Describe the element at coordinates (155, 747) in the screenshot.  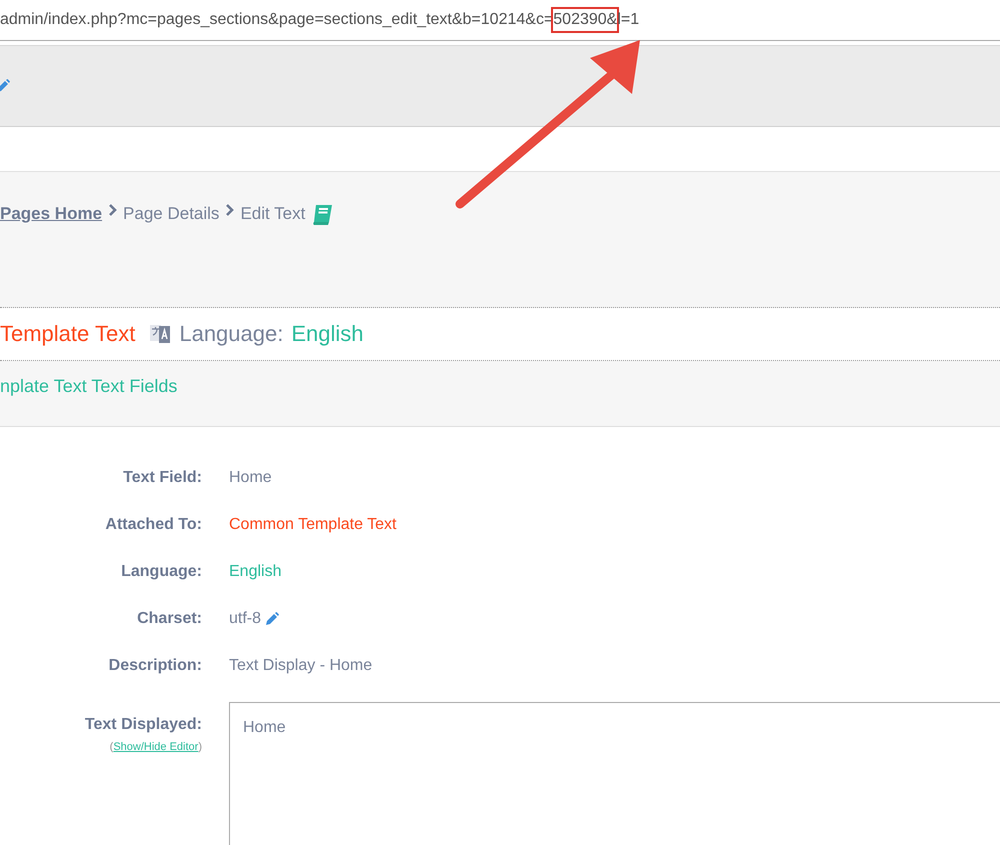
I see `show-hide-editor-link: Show/Hide Editor` at that location.